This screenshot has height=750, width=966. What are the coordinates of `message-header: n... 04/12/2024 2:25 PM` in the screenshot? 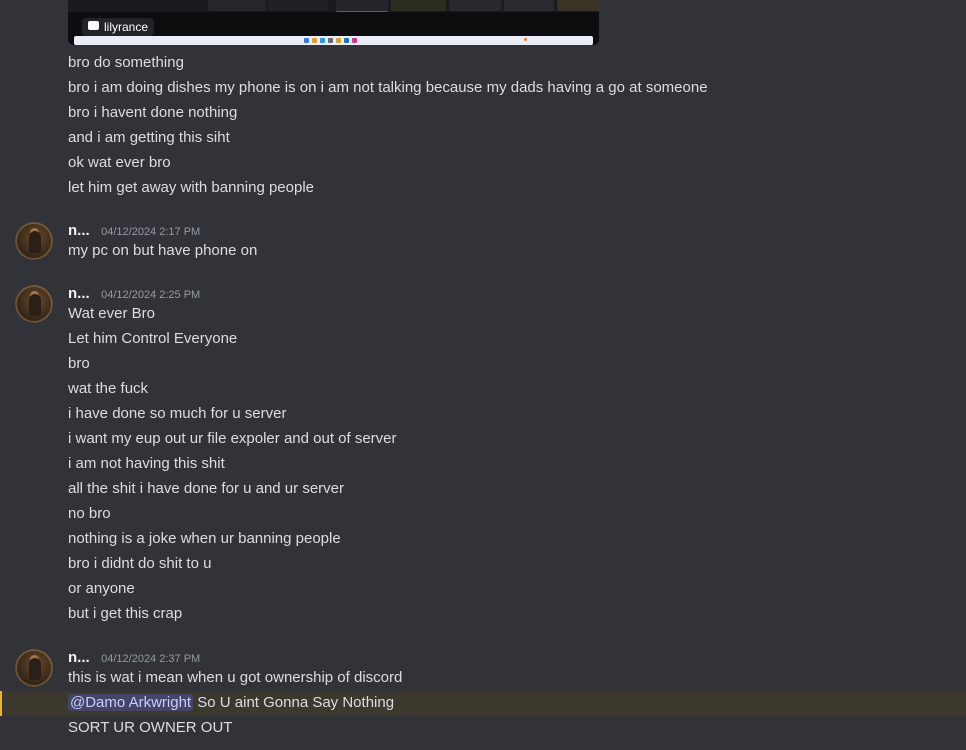 It's located at (134, 294).